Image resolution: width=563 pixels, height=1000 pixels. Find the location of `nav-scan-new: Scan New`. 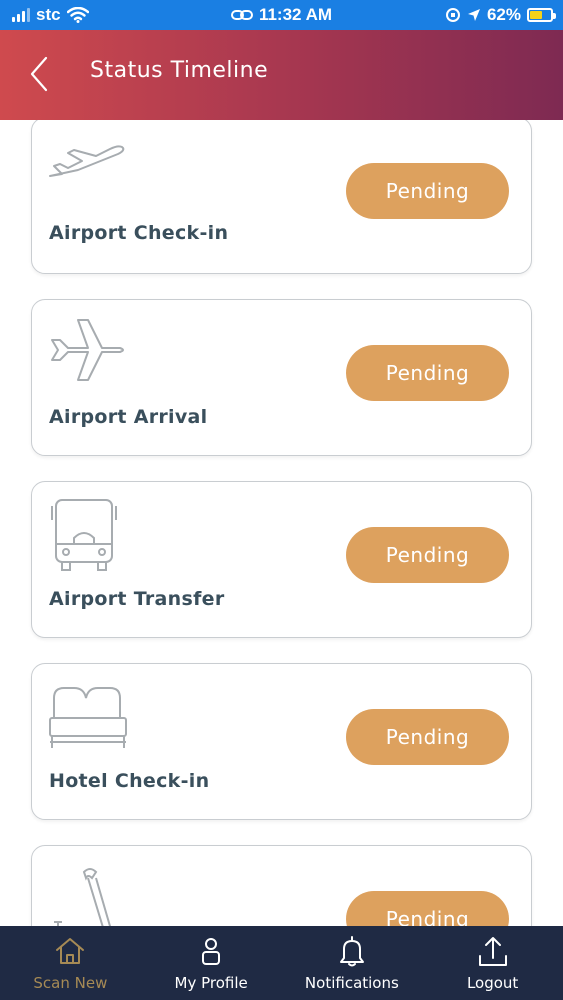

nav-scan-new: Scan New is located at coordinates (70, 963).